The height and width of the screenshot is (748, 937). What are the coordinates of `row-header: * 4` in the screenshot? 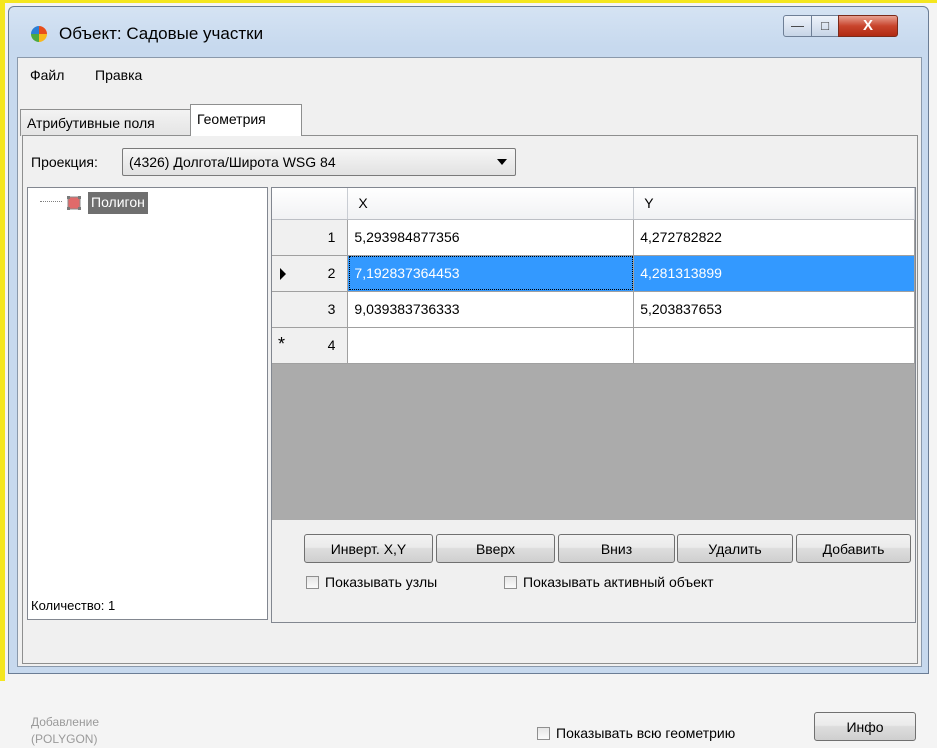 It's located at (310, 345).